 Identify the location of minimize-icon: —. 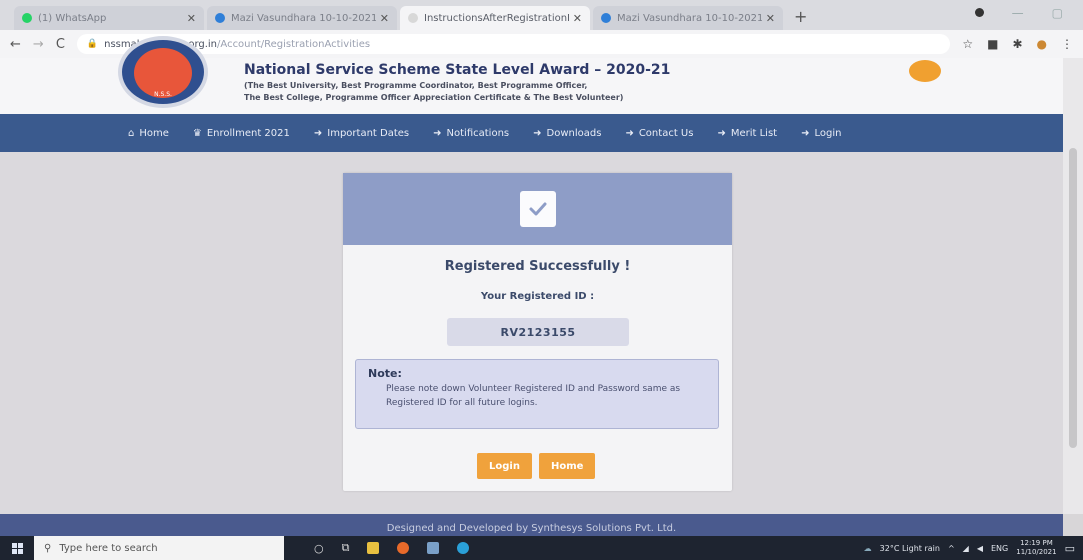
(1018, 13).